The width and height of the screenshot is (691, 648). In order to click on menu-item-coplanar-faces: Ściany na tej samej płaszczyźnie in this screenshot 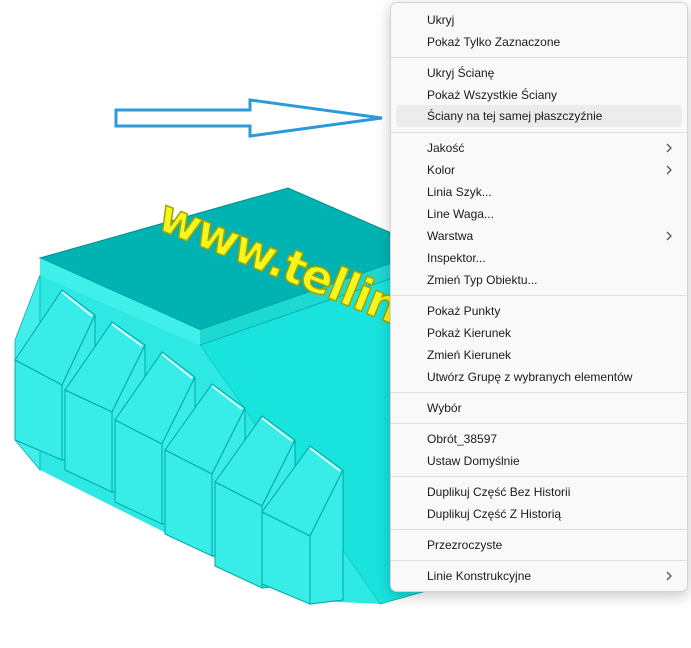, I will do `click(539, 116)`.